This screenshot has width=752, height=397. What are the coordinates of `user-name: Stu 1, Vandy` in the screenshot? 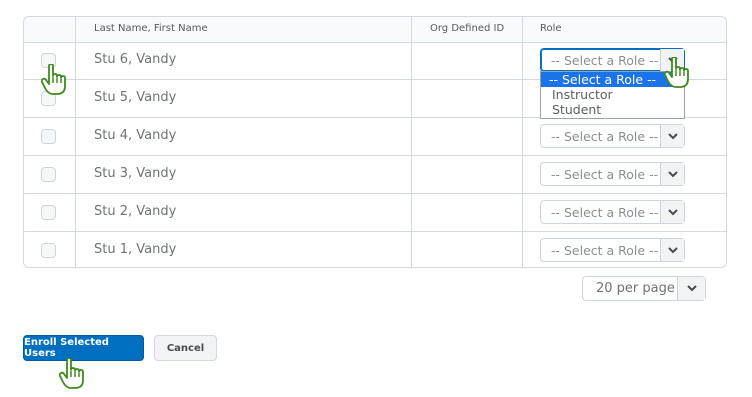 It's located at (135, 249).